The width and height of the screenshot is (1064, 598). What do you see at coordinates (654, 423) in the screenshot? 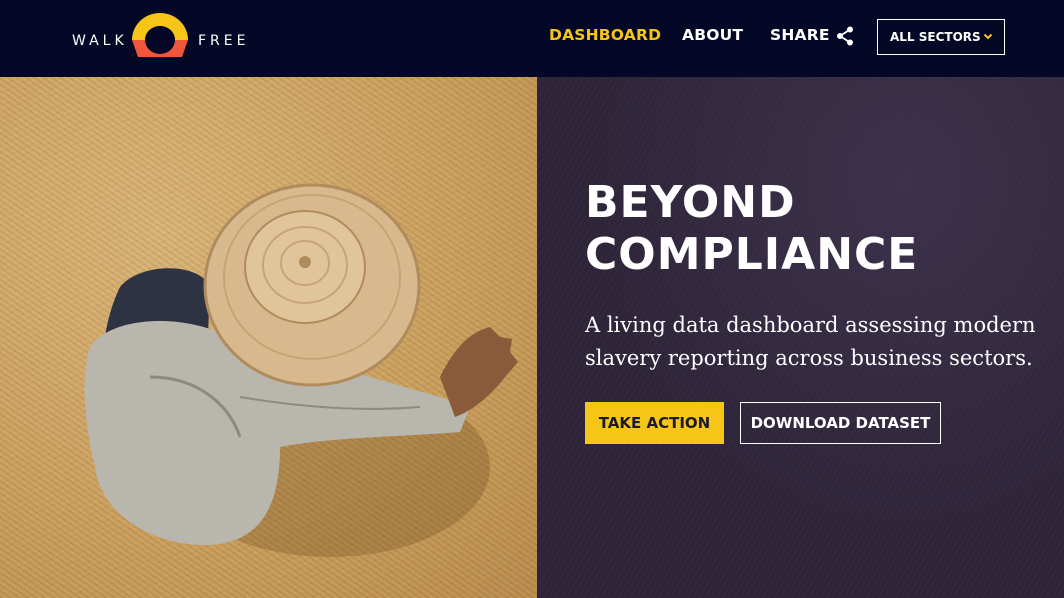
I see `take-action-button: TAKE ACTION` at bounding box center [654, 423].